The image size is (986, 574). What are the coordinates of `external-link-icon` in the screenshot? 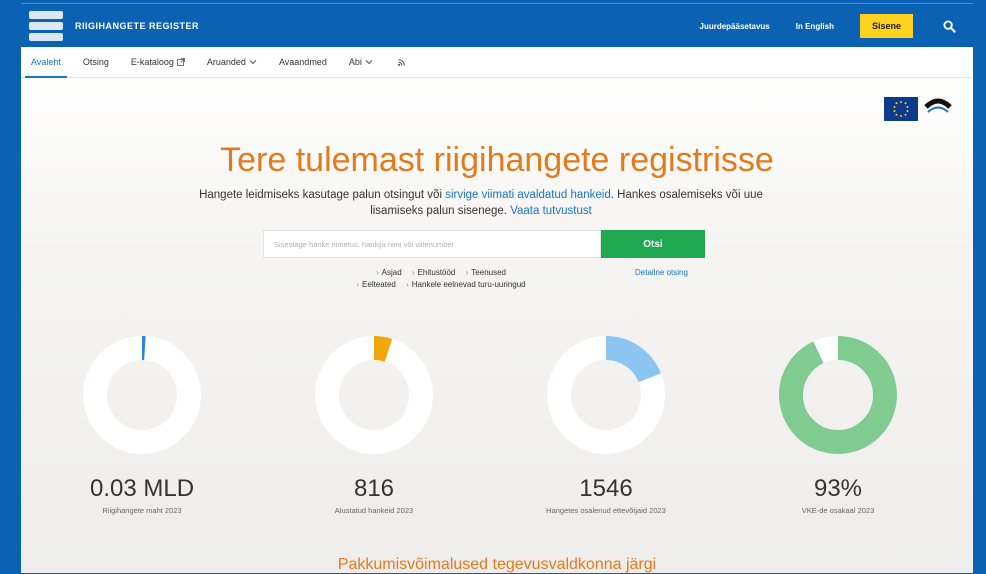 It's located at (181, 62).